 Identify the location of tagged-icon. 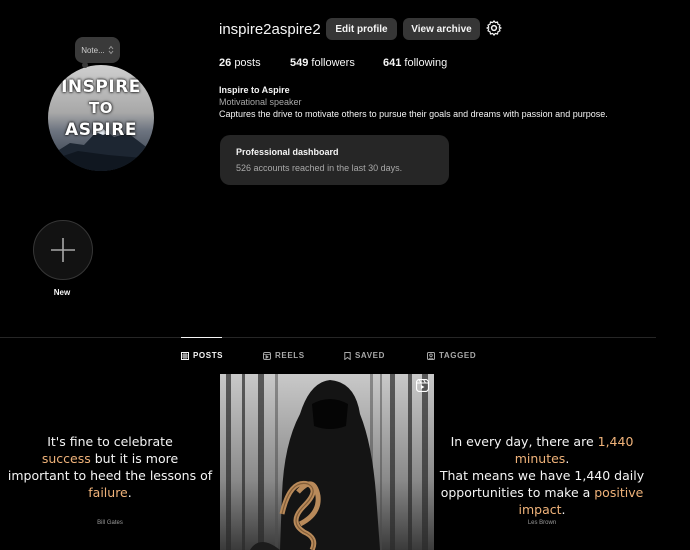
(431, 355).